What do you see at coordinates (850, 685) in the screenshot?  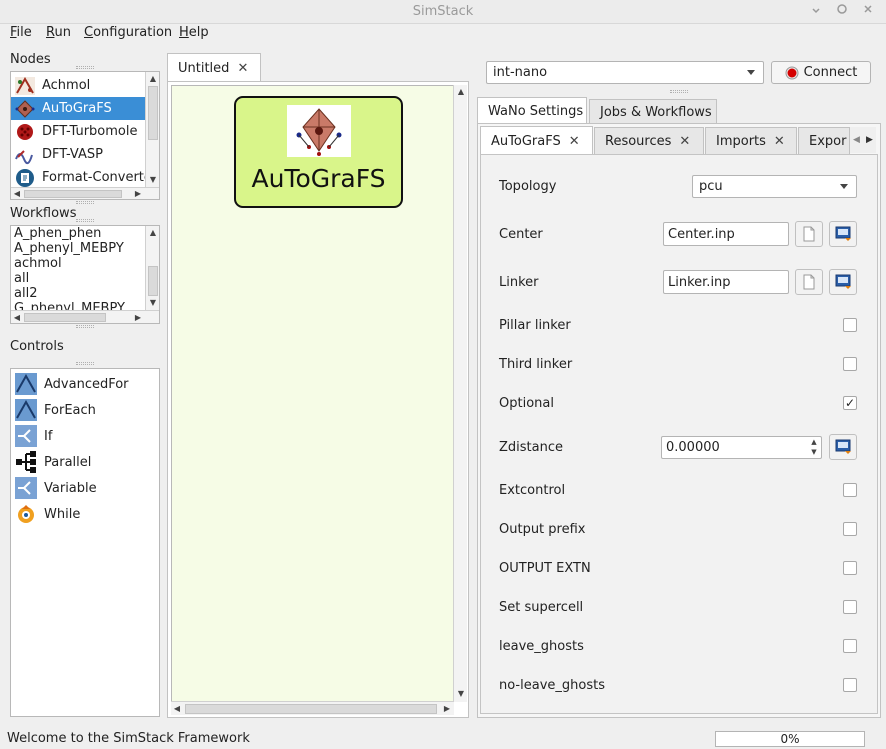 I see `no-leave-ghosts-checkbox` at bounding box center [850, 685].